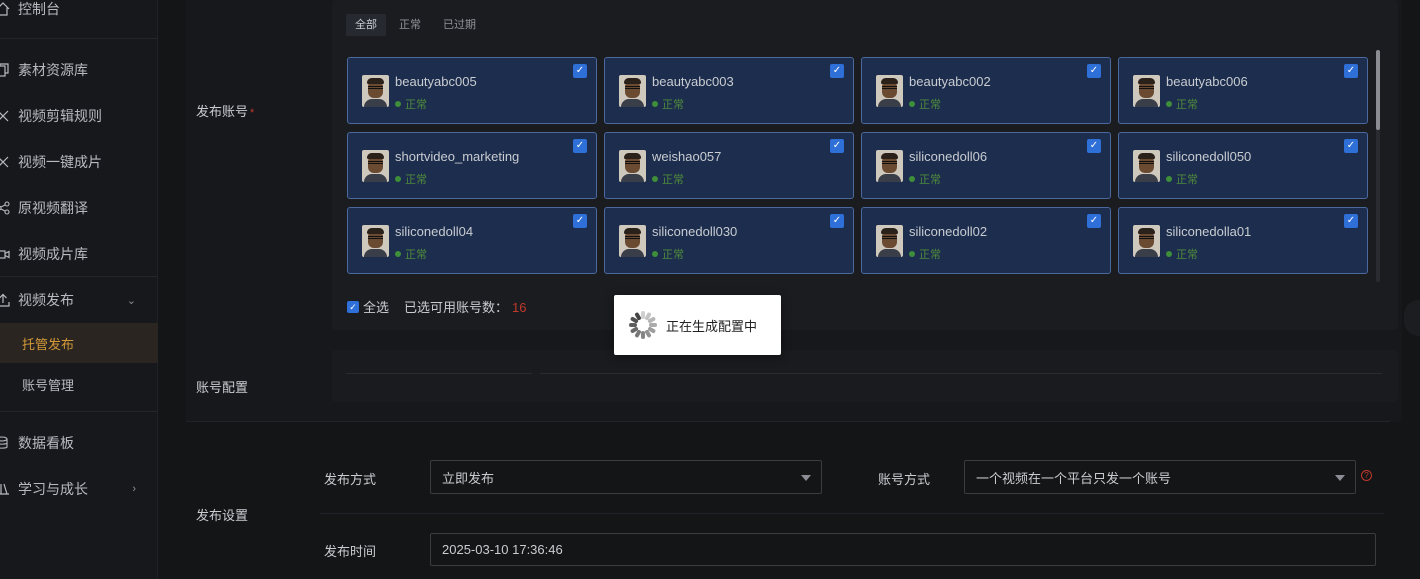 The width and height of the screenshot is (1420, 579). Describe the element at coordinates (643, 325) in the screenshot. I see `loading-spinner-icon` at that location.